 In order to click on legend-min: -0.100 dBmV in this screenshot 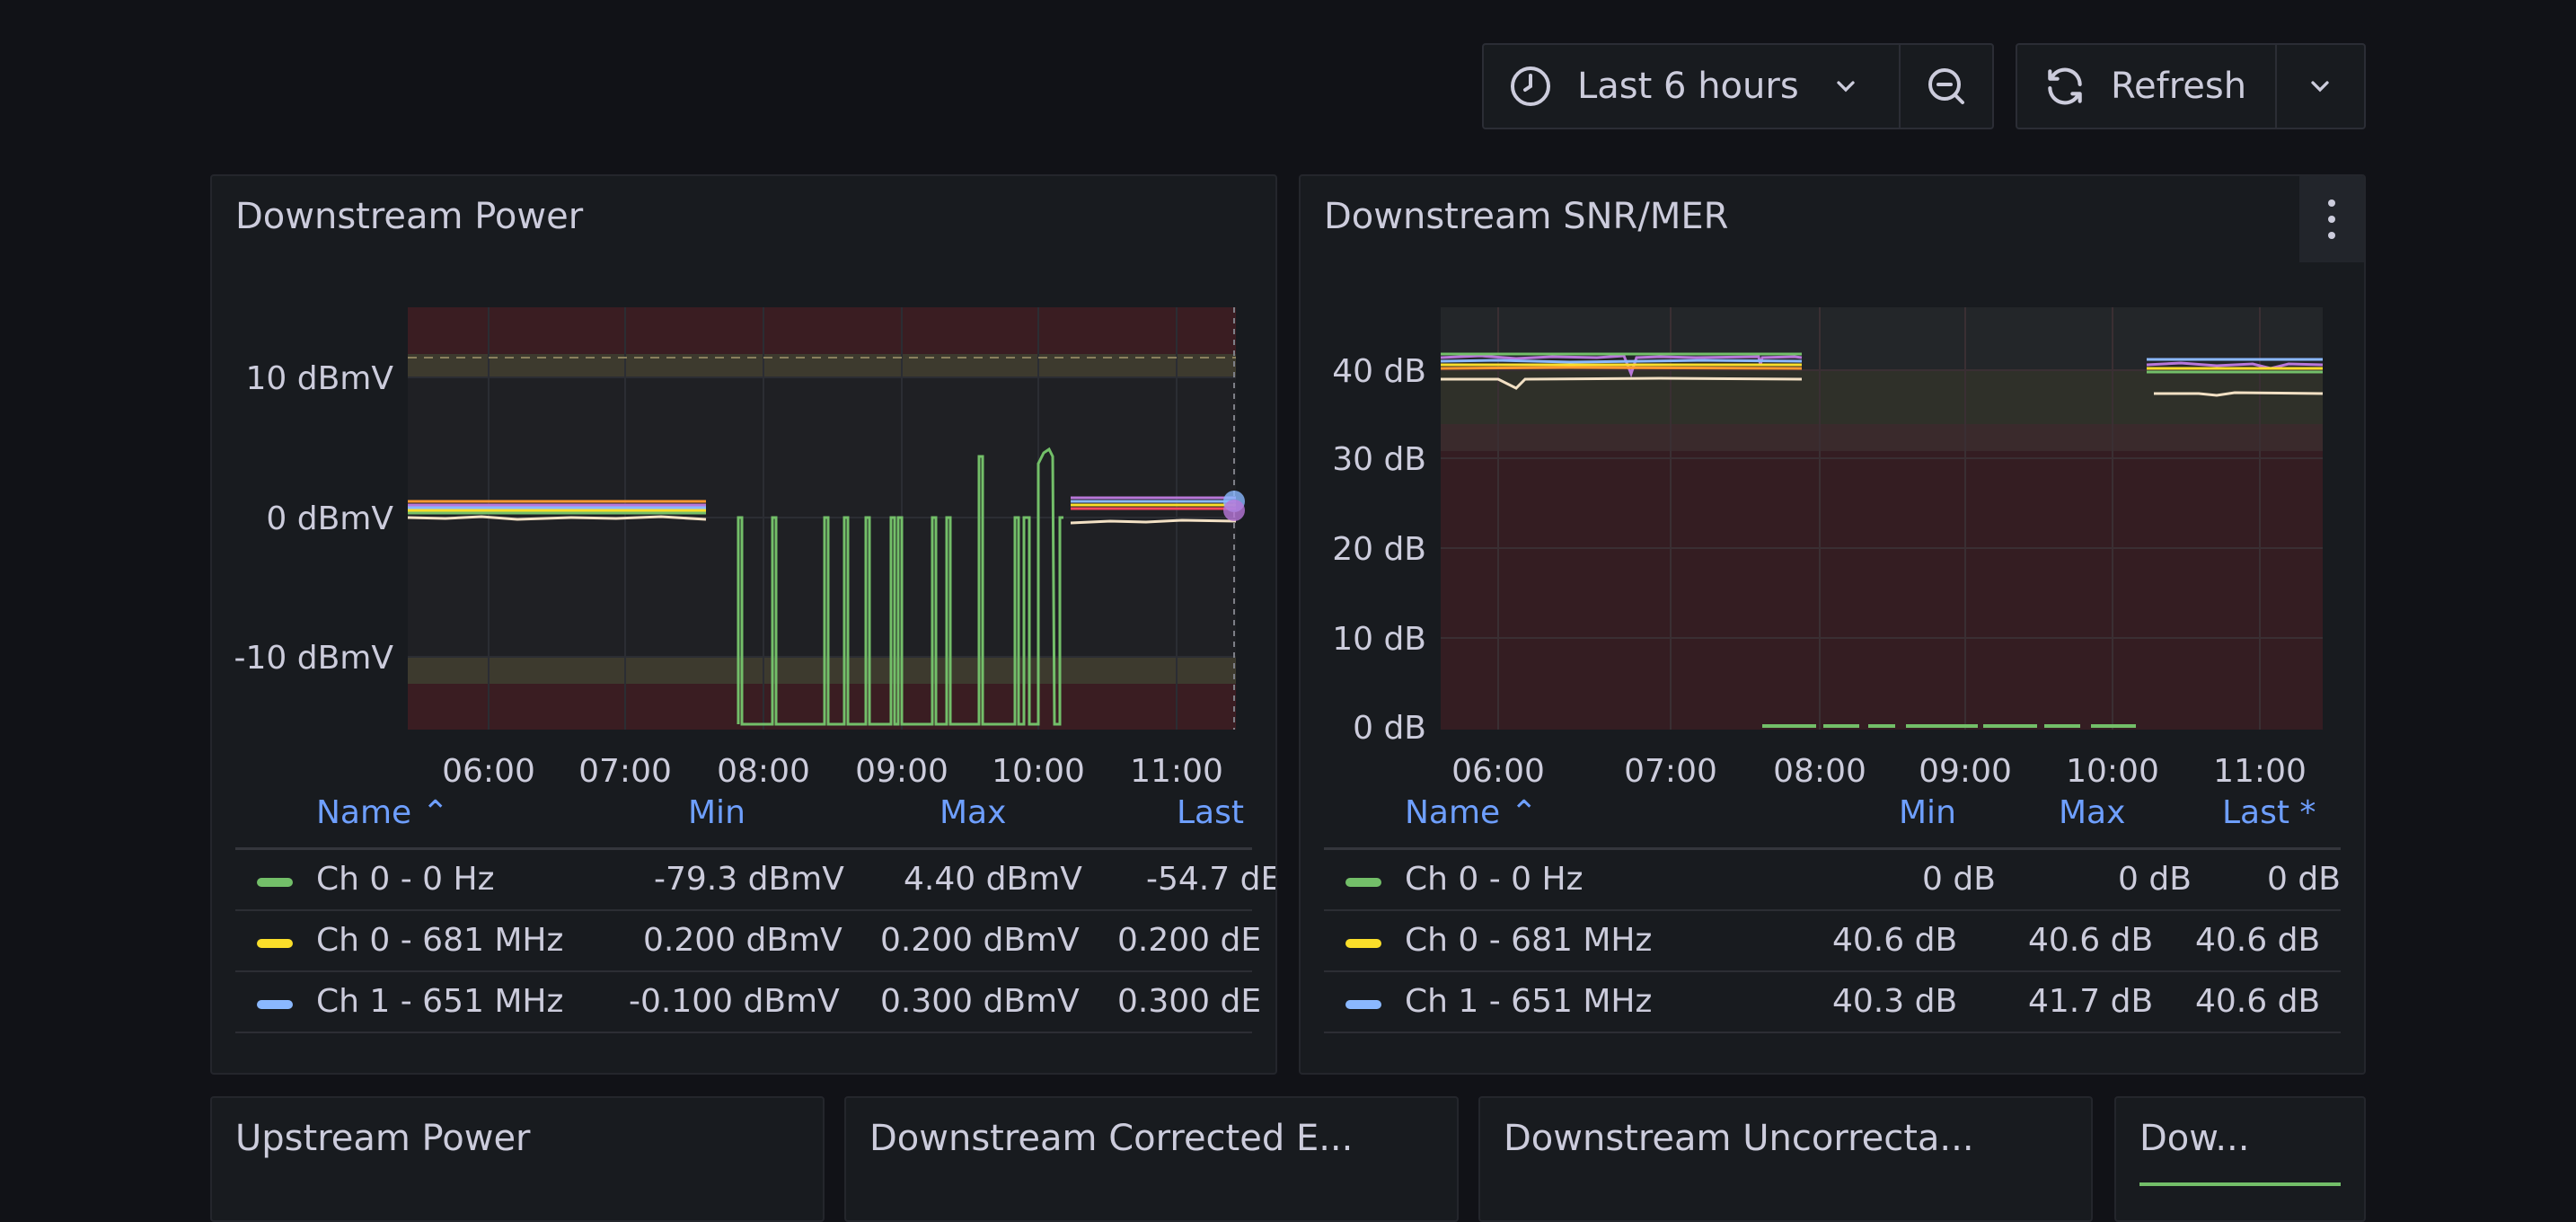, I will do `click(734, 1001)`.